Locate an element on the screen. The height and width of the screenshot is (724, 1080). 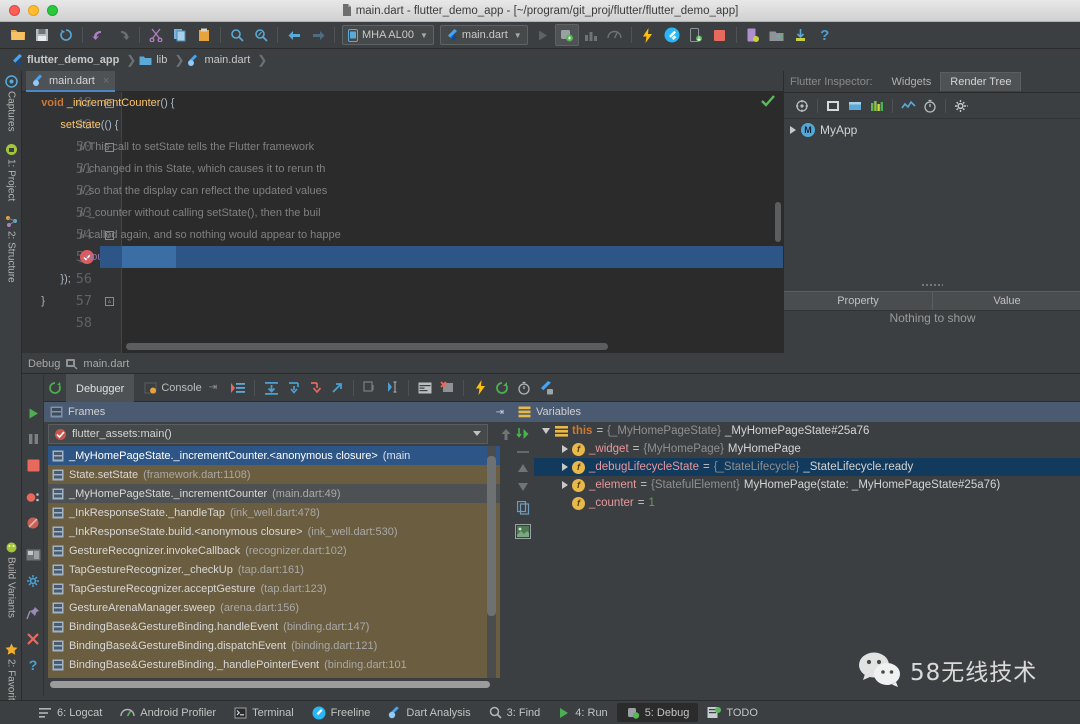
statusbar-item-dart-analysis: Dart Analysis is located at coordinates (429, 712).